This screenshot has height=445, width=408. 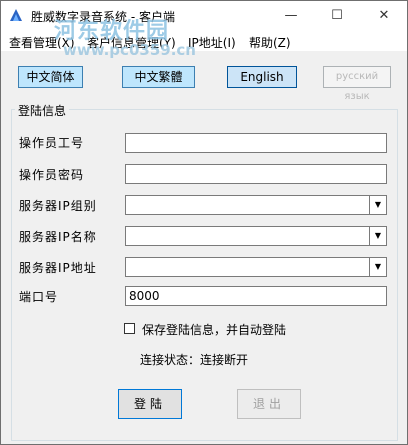 I want to click on group-title: 登陆信息, so click(x=42, y=110).